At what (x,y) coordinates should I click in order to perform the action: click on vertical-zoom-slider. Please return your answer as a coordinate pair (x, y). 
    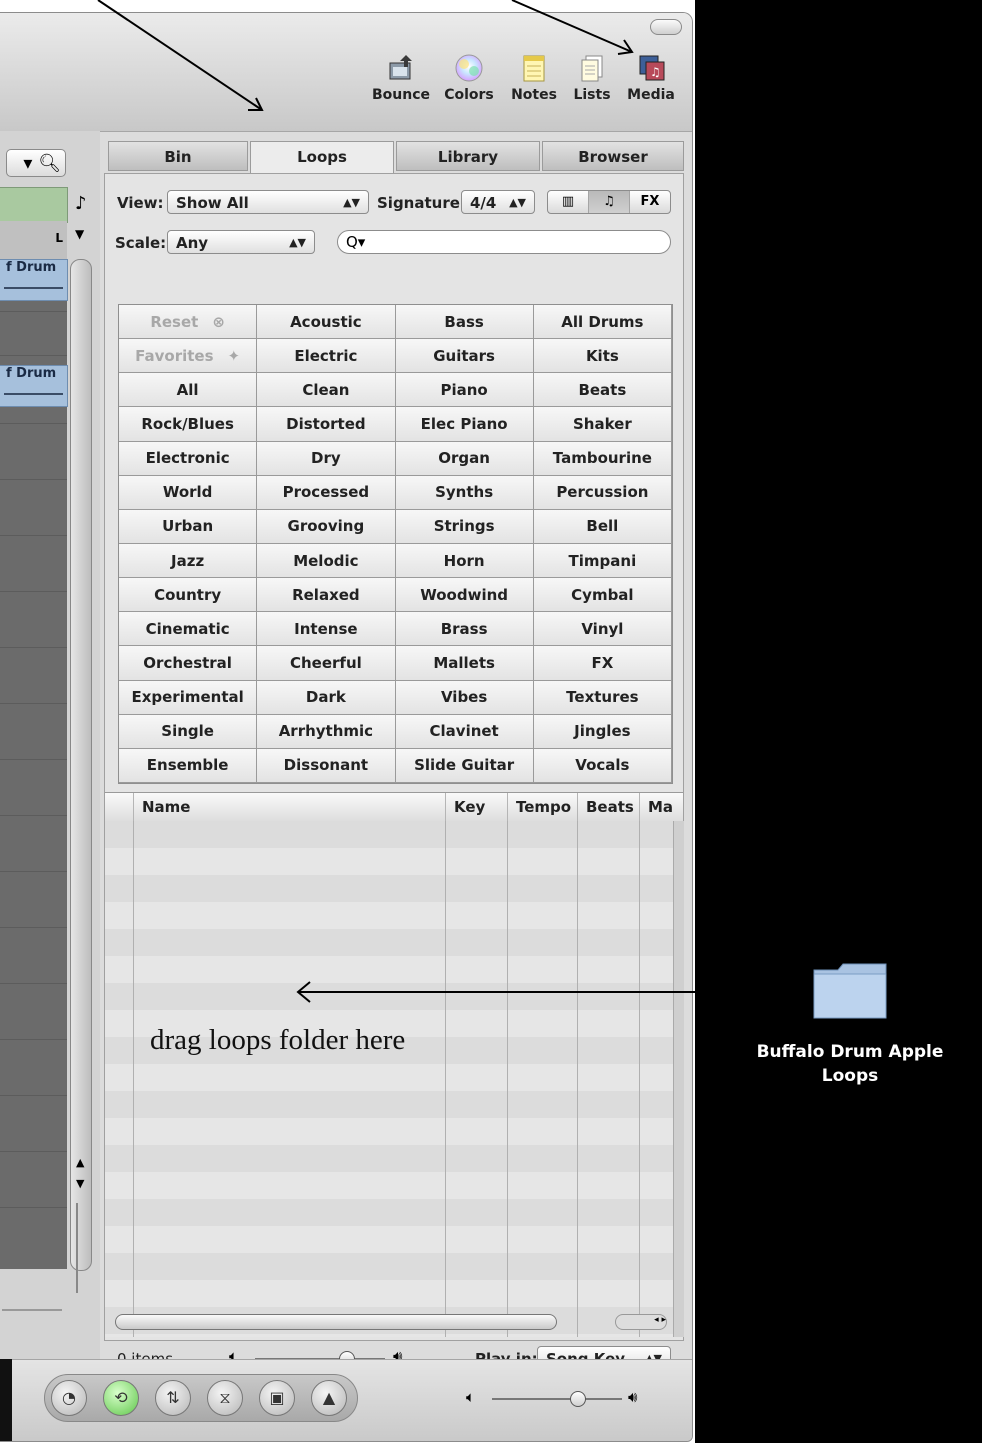
    Looking at the image, I should click on (81, 1248).